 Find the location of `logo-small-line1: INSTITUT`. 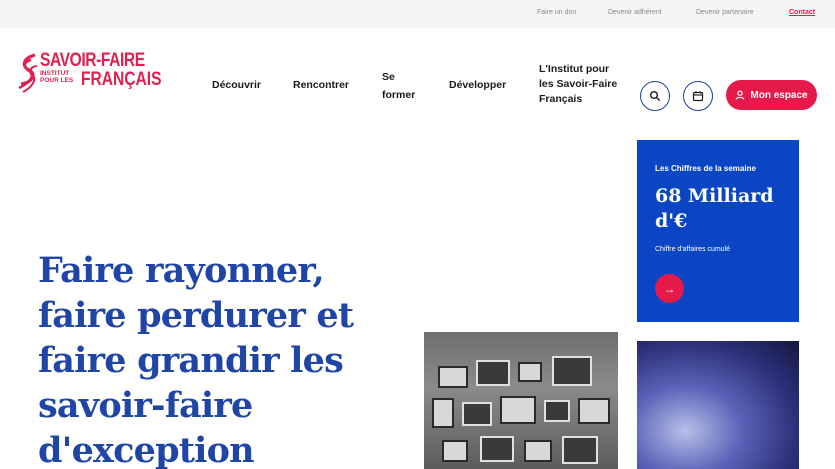

logo-small-line1: INSTITUT is located at coordinates (55, 73).